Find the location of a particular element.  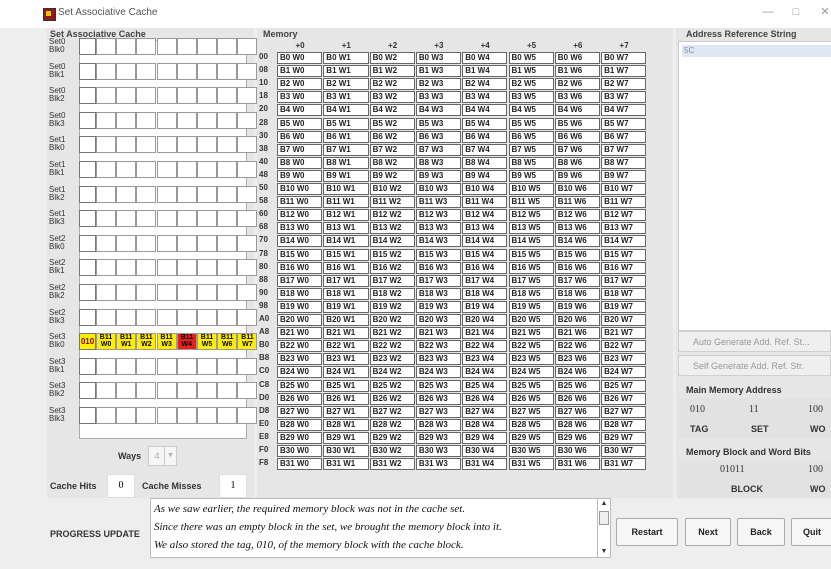

close-button: ✕ is located at coordinates (823, 12).